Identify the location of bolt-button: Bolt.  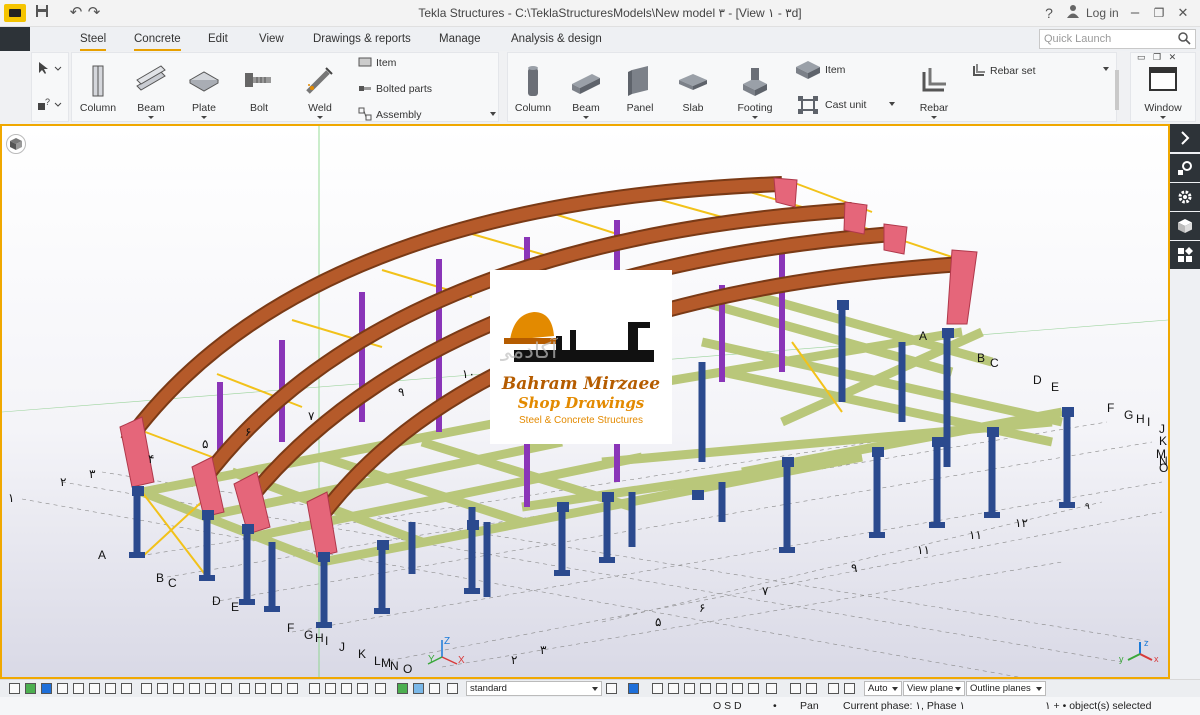
(259, 90).